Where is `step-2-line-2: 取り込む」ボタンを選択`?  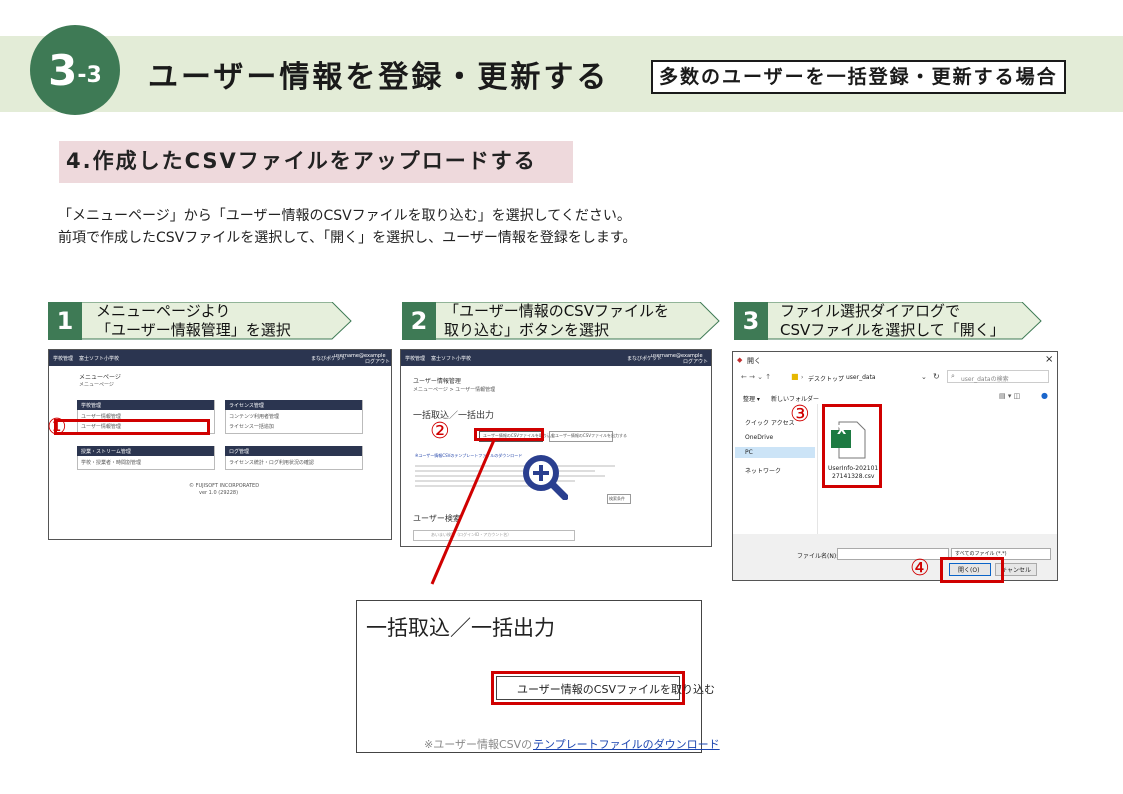
step-2-line-2: 取り込む」ボタンを選択 is located at coordinates (527, 330).